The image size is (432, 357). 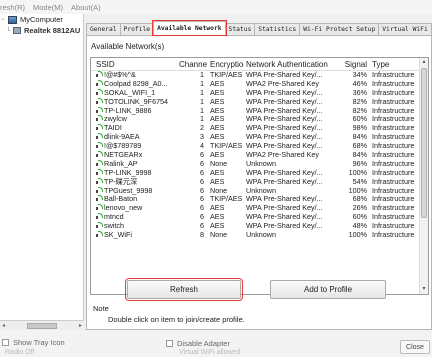 What do you see at coordinates (393, 64) in the screenshot?
I see `column-header-type: Type` at bounding box center [393, 64].